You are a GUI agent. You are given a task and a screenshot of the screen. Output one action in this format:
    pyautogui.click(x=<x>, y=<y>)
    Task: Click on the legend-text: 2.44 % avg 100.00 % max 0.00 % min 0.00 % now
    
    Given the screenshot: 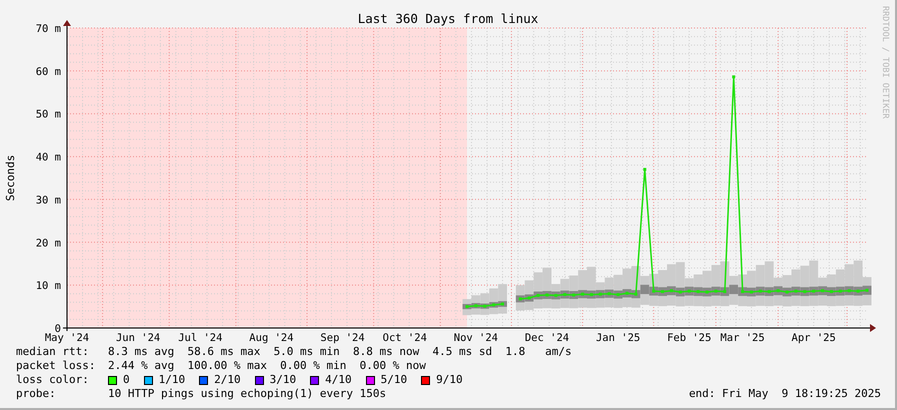 What is the action you would take?
    pyautogui.click(x=267, y=366)
    